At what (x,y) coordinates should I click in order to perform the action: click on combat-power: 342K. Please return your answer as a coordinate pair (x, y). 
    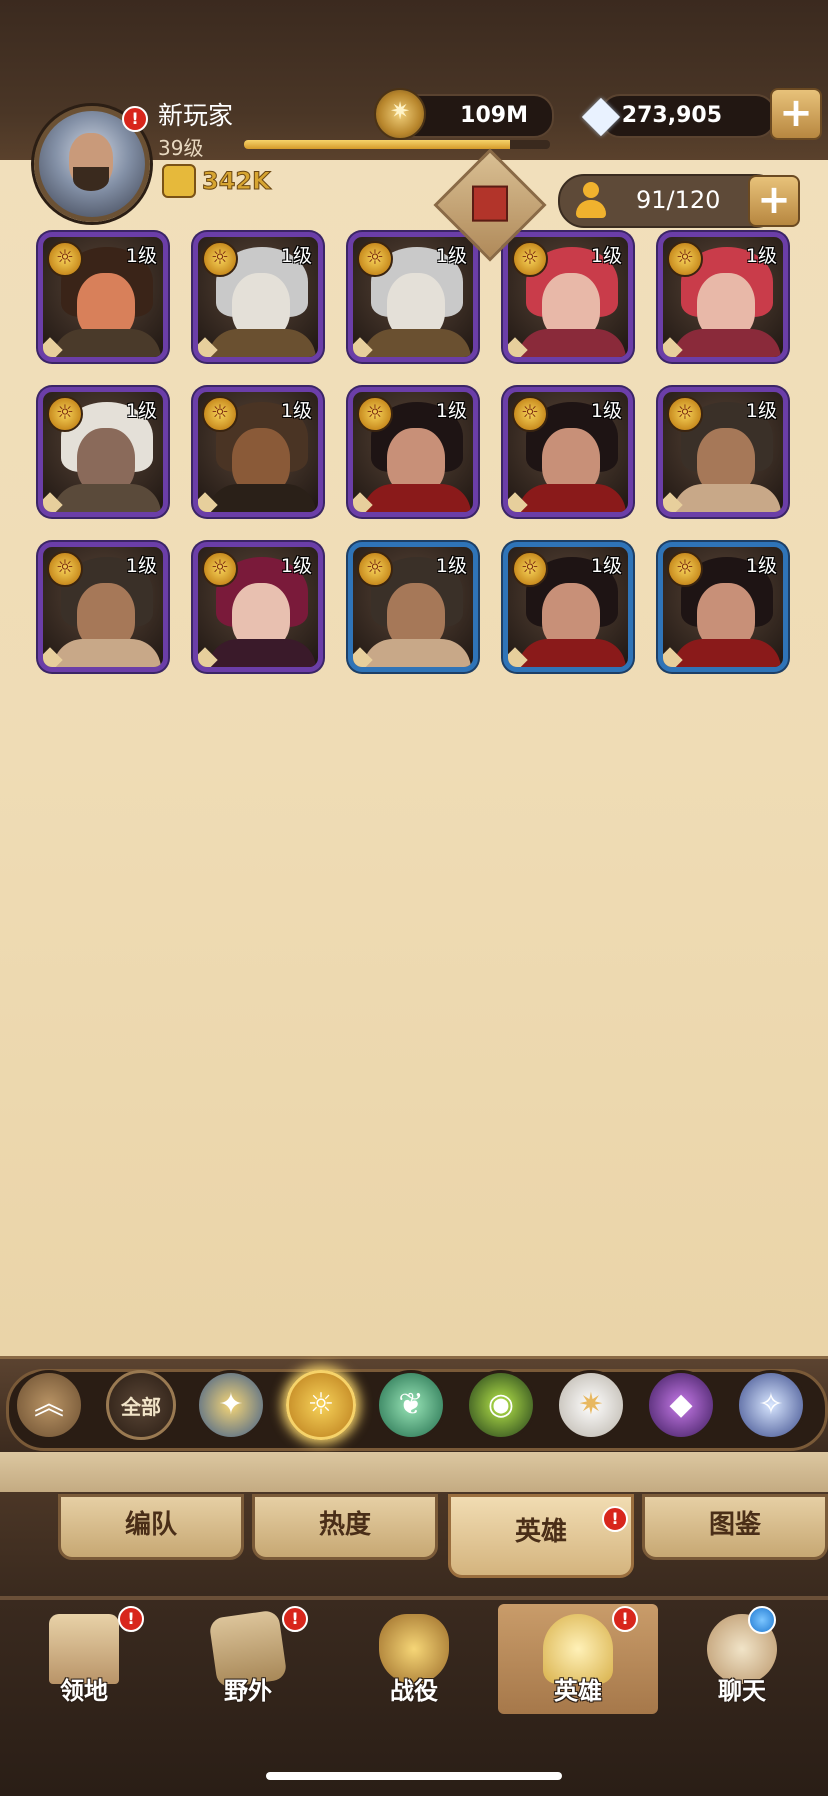
    Looking at the image, I should click on (216, 181).